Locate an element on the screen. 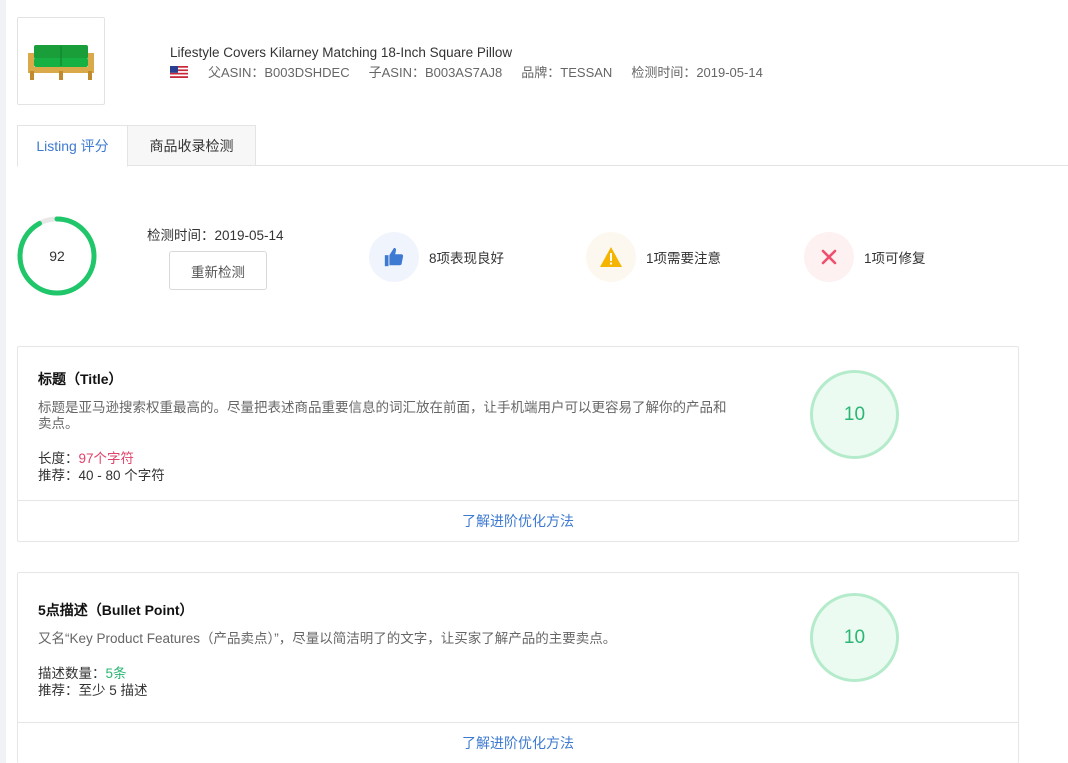  stat-fixable: 1项可修复 is located at coordinates (865, 257).